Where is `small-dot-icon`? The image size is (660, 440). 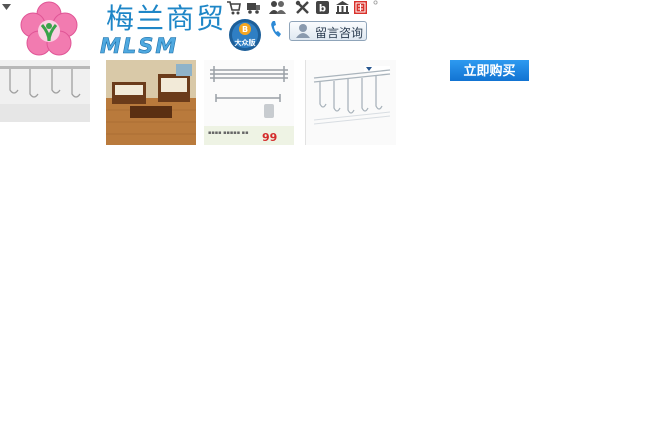
small-dot-icon is located at coordinates (375, 2).